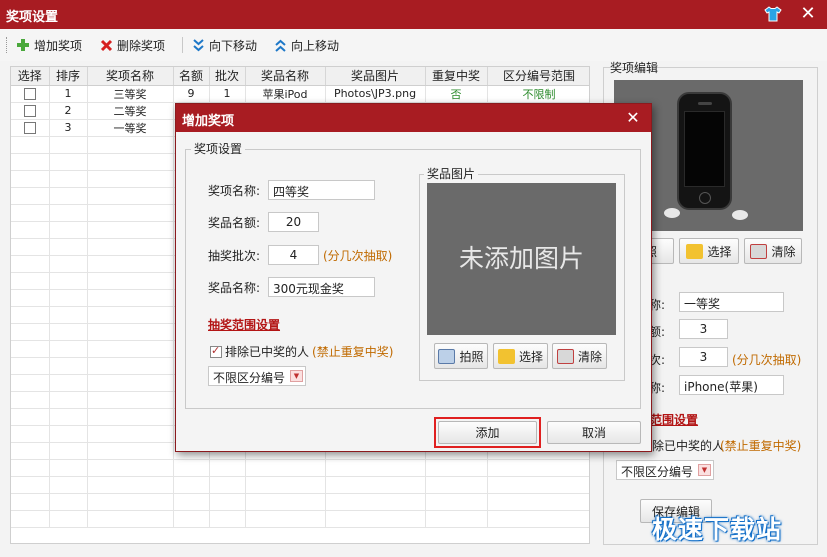  I want to click on dialog-titlebar: 增加奖项 ✕, so click(413, 118).